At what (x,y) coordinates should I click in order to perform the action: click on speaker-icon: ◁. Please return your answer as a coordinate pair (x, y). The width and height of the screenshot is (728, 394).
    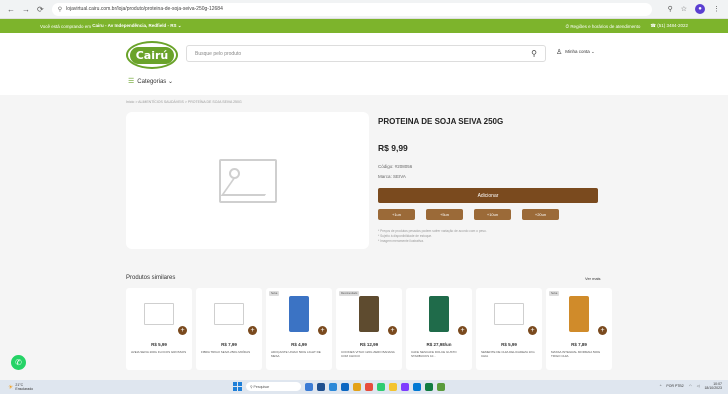
    Looking at the image, I should click on (698, 386).